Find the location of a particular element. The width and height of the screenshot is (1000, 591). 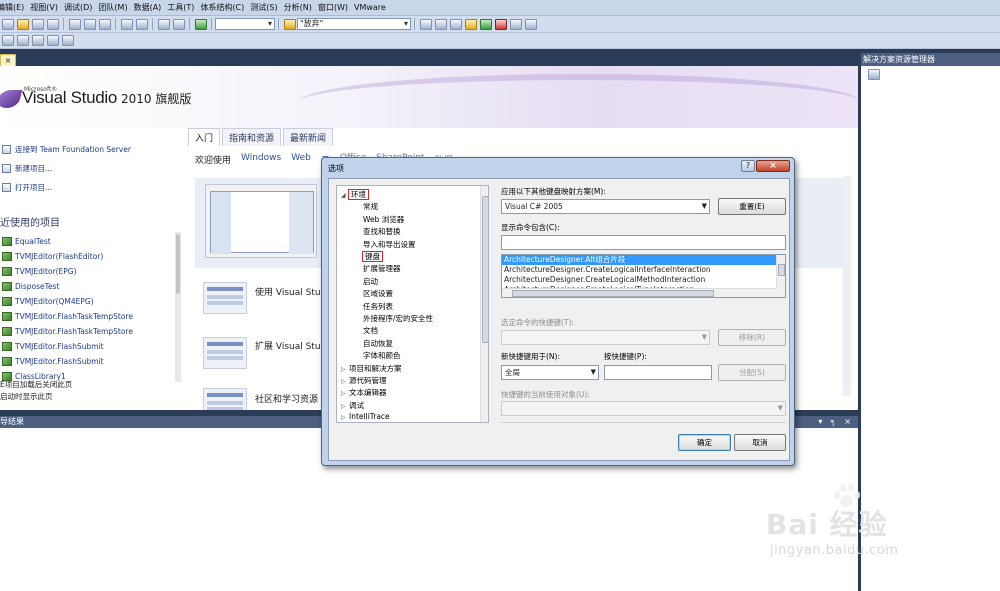

tree-node: 外接程序/宏的安全性 is located at coordinates (398, 318).